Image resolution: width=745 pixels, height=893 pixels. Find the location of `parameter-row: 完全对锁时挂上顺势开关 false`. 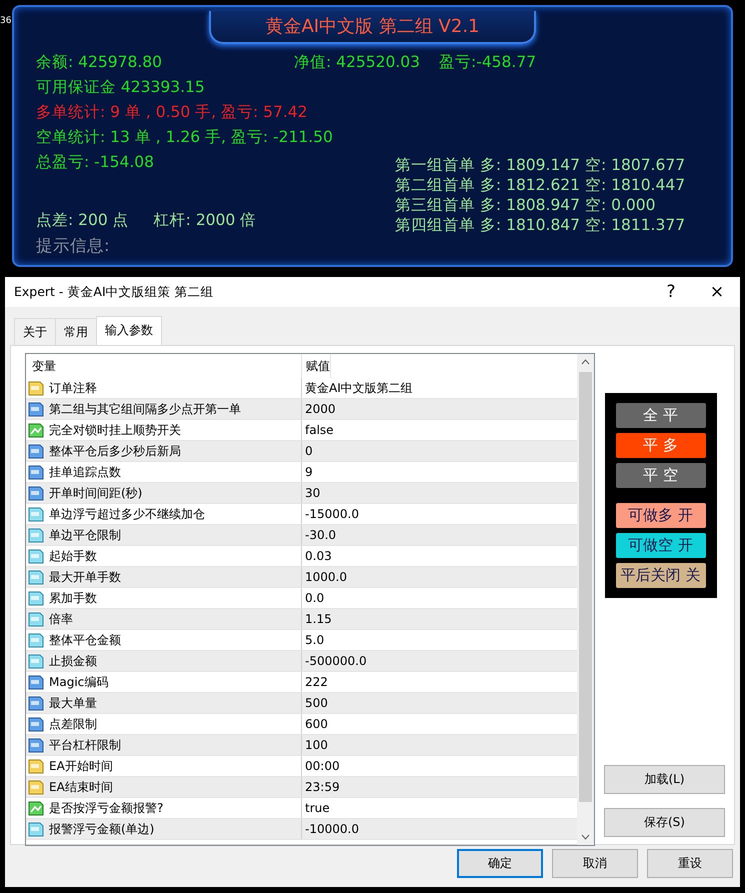

parameter-row: 完全对锁时挂上顺势开关 false is located at coordinates (301, 430).